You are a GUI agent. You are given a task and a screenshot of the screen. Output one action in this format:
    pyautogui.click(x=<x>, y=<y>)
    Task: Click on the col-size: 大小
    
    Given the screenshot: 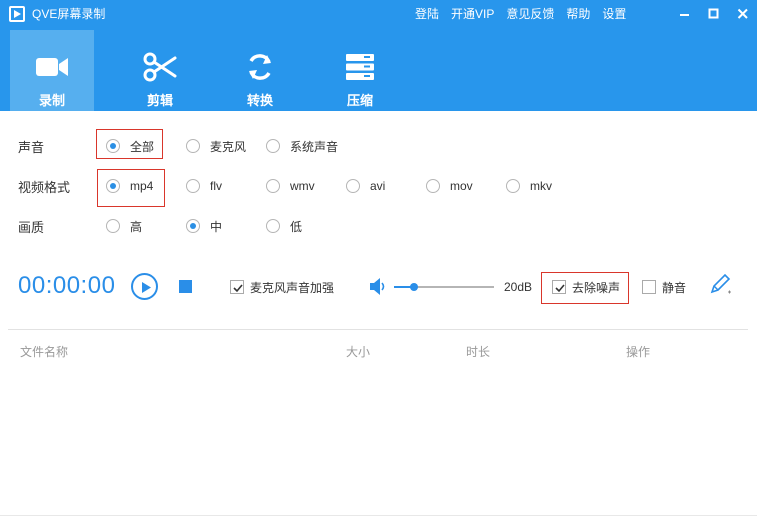 What is the action you would take?
    pyautogui.click(x=358, y=352)
    